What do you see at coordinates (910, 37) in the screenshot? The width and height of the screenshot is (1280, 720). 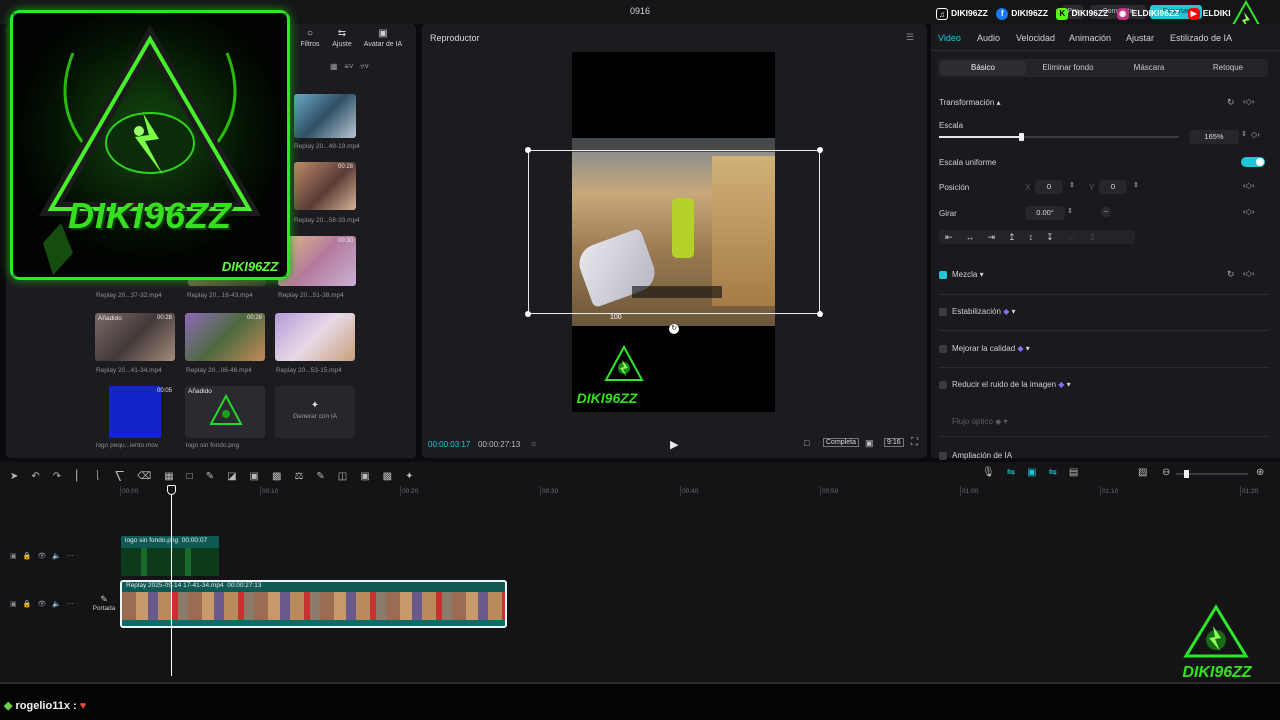 I see `player-menu-icon: ☰` at bounding box center [910, 37].